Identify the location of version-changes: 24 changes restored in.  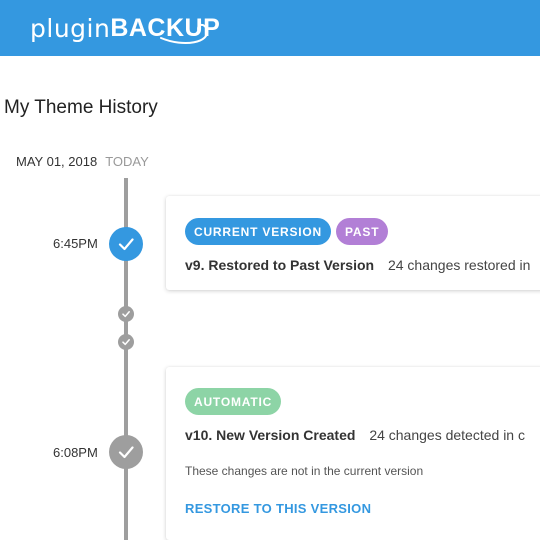
(459, 265).